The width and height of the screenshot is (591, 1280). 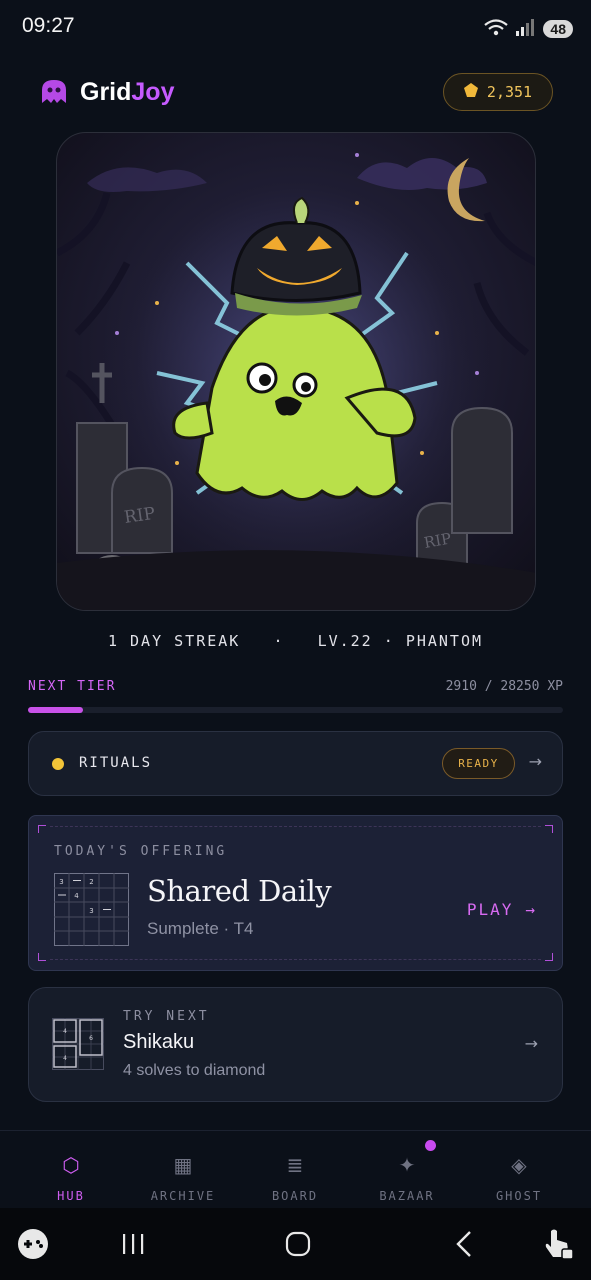 I want to click on tab-label: BAZAAR, so click(x=407, y=1196).